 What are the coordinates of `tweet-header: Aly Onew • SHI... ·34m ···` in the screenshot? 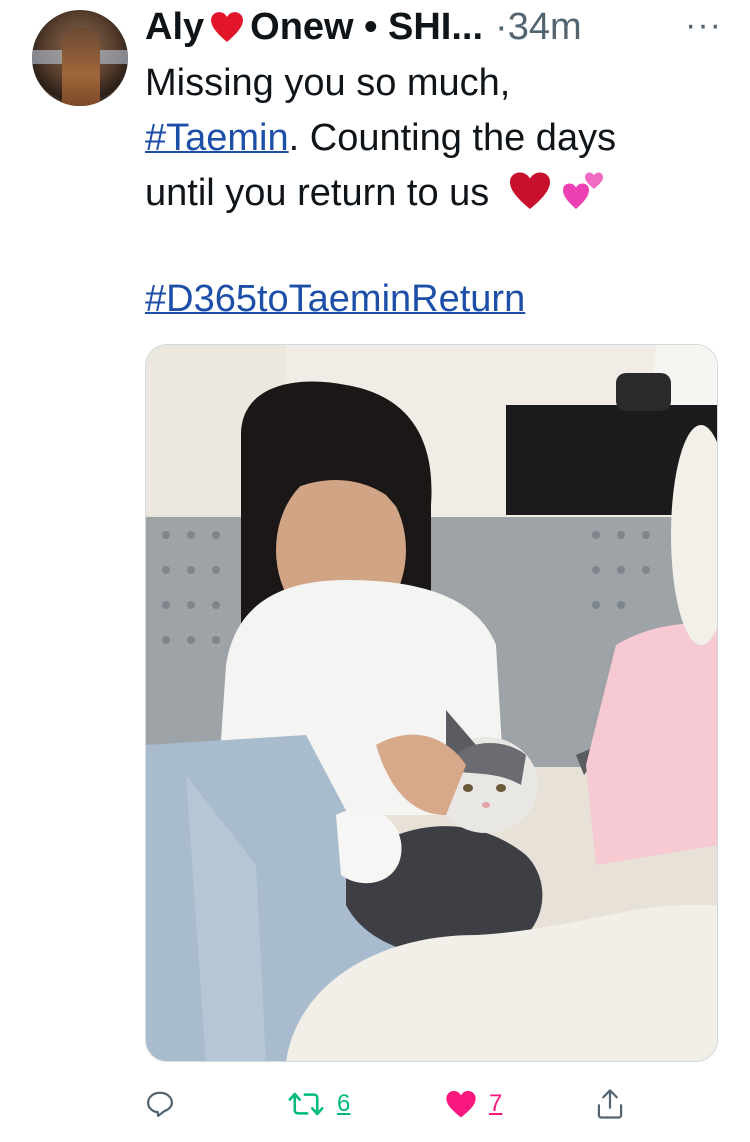 It's located at (433, 27).